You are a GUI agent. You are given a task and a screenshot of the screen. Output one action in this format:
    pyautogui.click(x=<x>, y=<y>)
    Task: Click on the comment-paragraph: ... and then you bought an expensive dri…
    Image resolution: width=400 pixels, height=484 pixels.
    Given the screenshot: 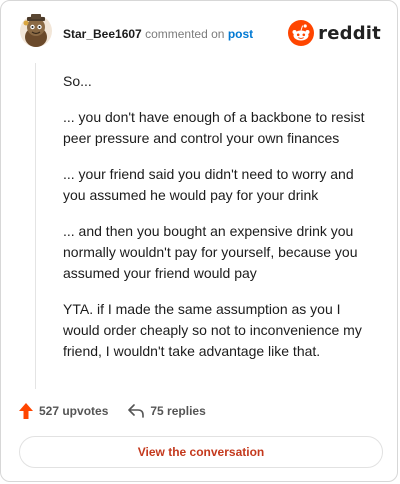 What is the action you would take?
    pyautogui.click(x=210, y=252)
    